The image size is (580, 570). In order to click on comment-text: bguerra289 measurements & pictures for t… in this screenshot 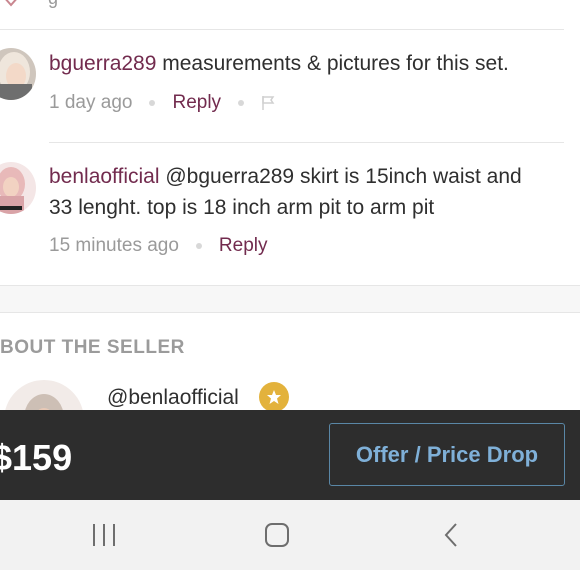, I will do `click(309, 63)`.